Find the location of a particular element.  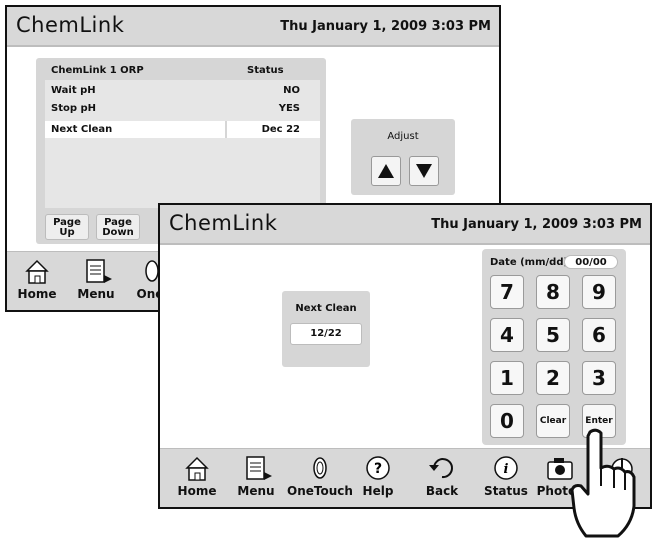

key-4: 4 is located at coordinates (507, 335).